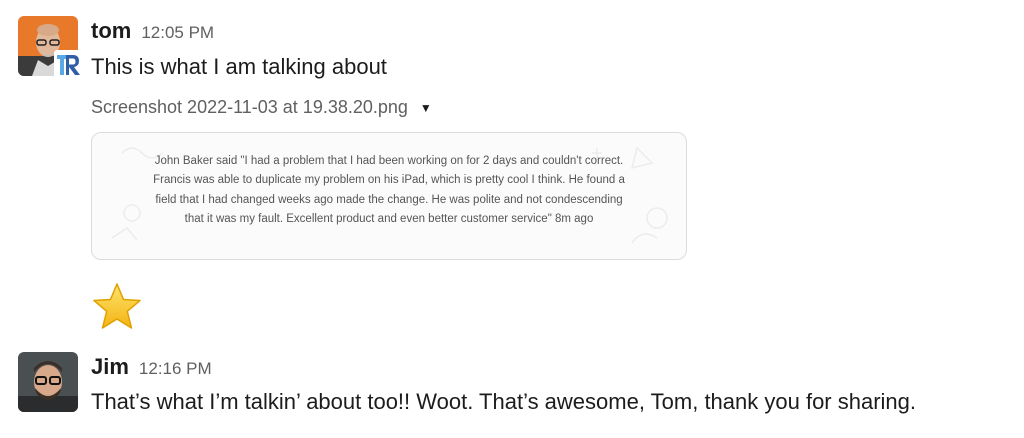 This screenshot has height=438, width=1024. I want to click on app-badge-icon, so click(68, 64).